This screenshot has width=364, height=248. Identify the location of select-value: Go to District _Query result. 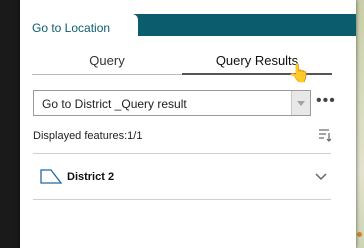
(114, 104).